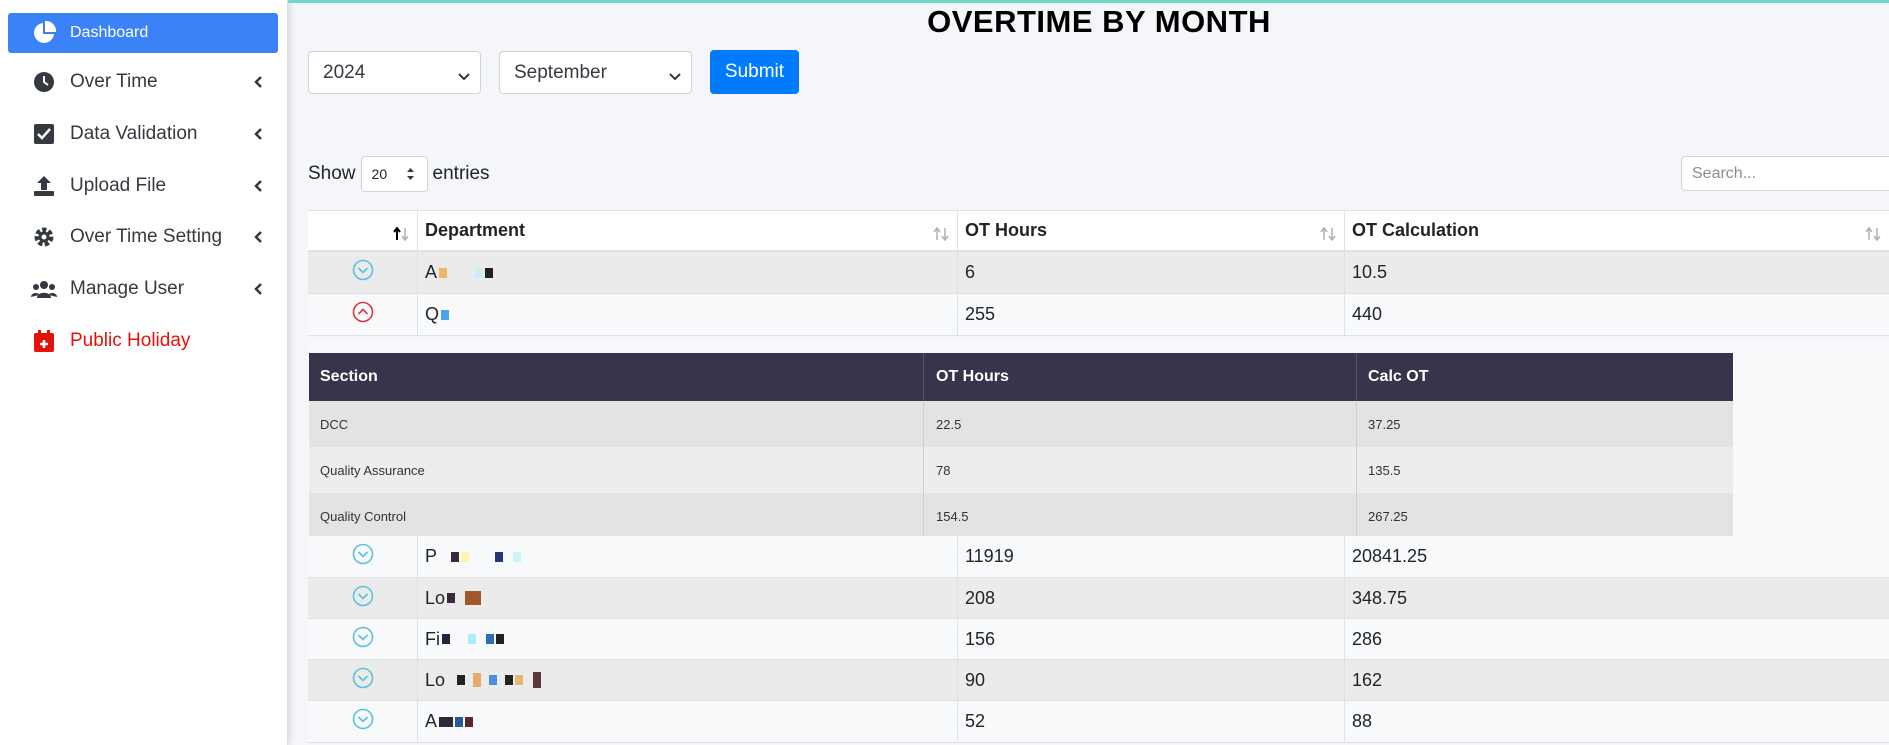 The image size is (1889, 745). I want to click on calendar-plus-icon, so click(44, 341).